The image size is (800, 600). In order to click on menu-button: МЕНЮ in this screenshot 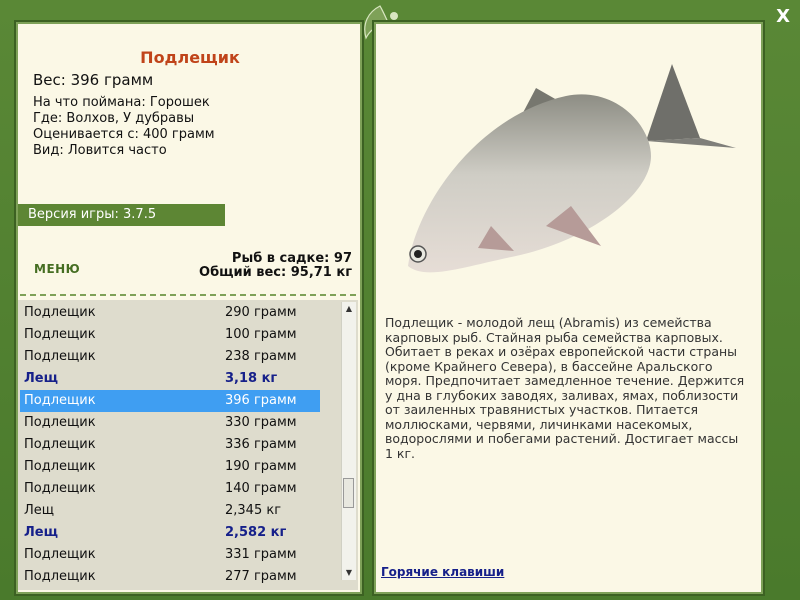, I will do `click(57, 269)`.